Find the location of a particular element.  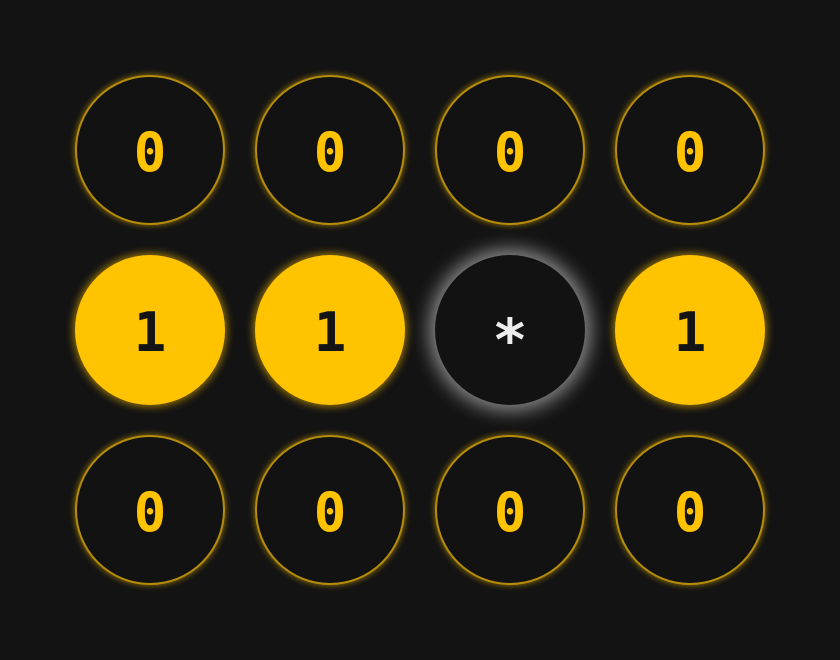

cell-r0-c1: 0 is located at coordinates (330, 150).